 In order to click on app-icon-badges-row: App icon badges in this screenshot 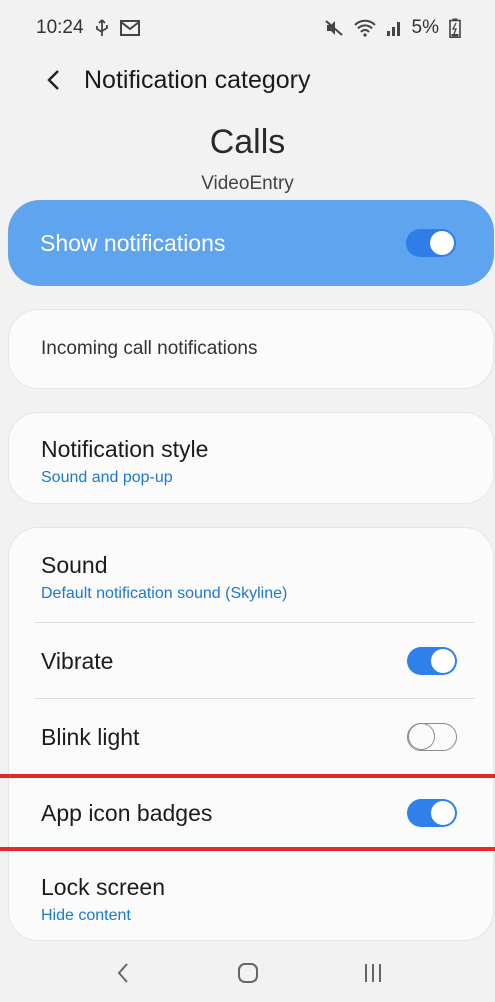, I will do `click(251, 813)`.